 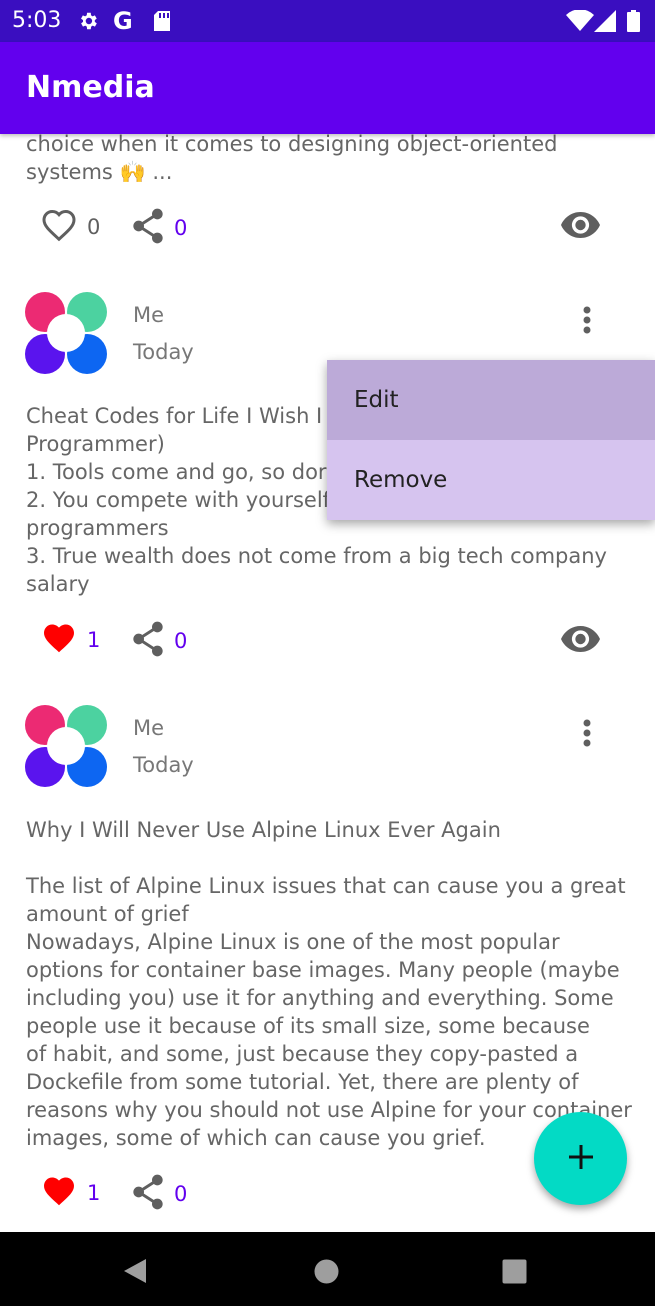 What do you see at coordinates (491, 400) in the screenshot?
I see `menu-item-edit: Edit` at bounding box center [491, 400].